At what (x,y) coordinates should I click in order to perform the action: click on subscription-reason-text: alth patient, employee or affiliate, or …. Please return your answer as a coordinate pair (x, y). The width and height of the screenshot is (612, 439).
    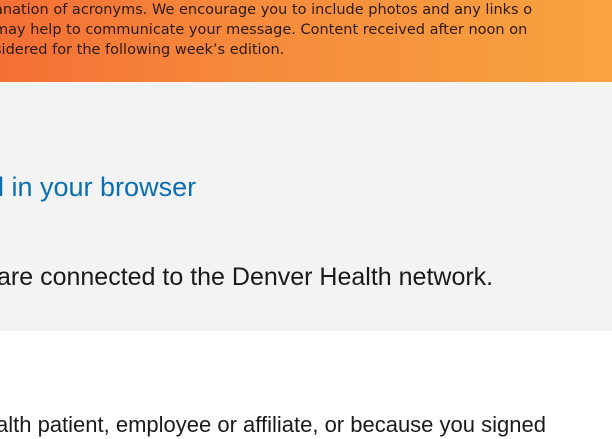
    Looking at the image, I should click on (273, 424).